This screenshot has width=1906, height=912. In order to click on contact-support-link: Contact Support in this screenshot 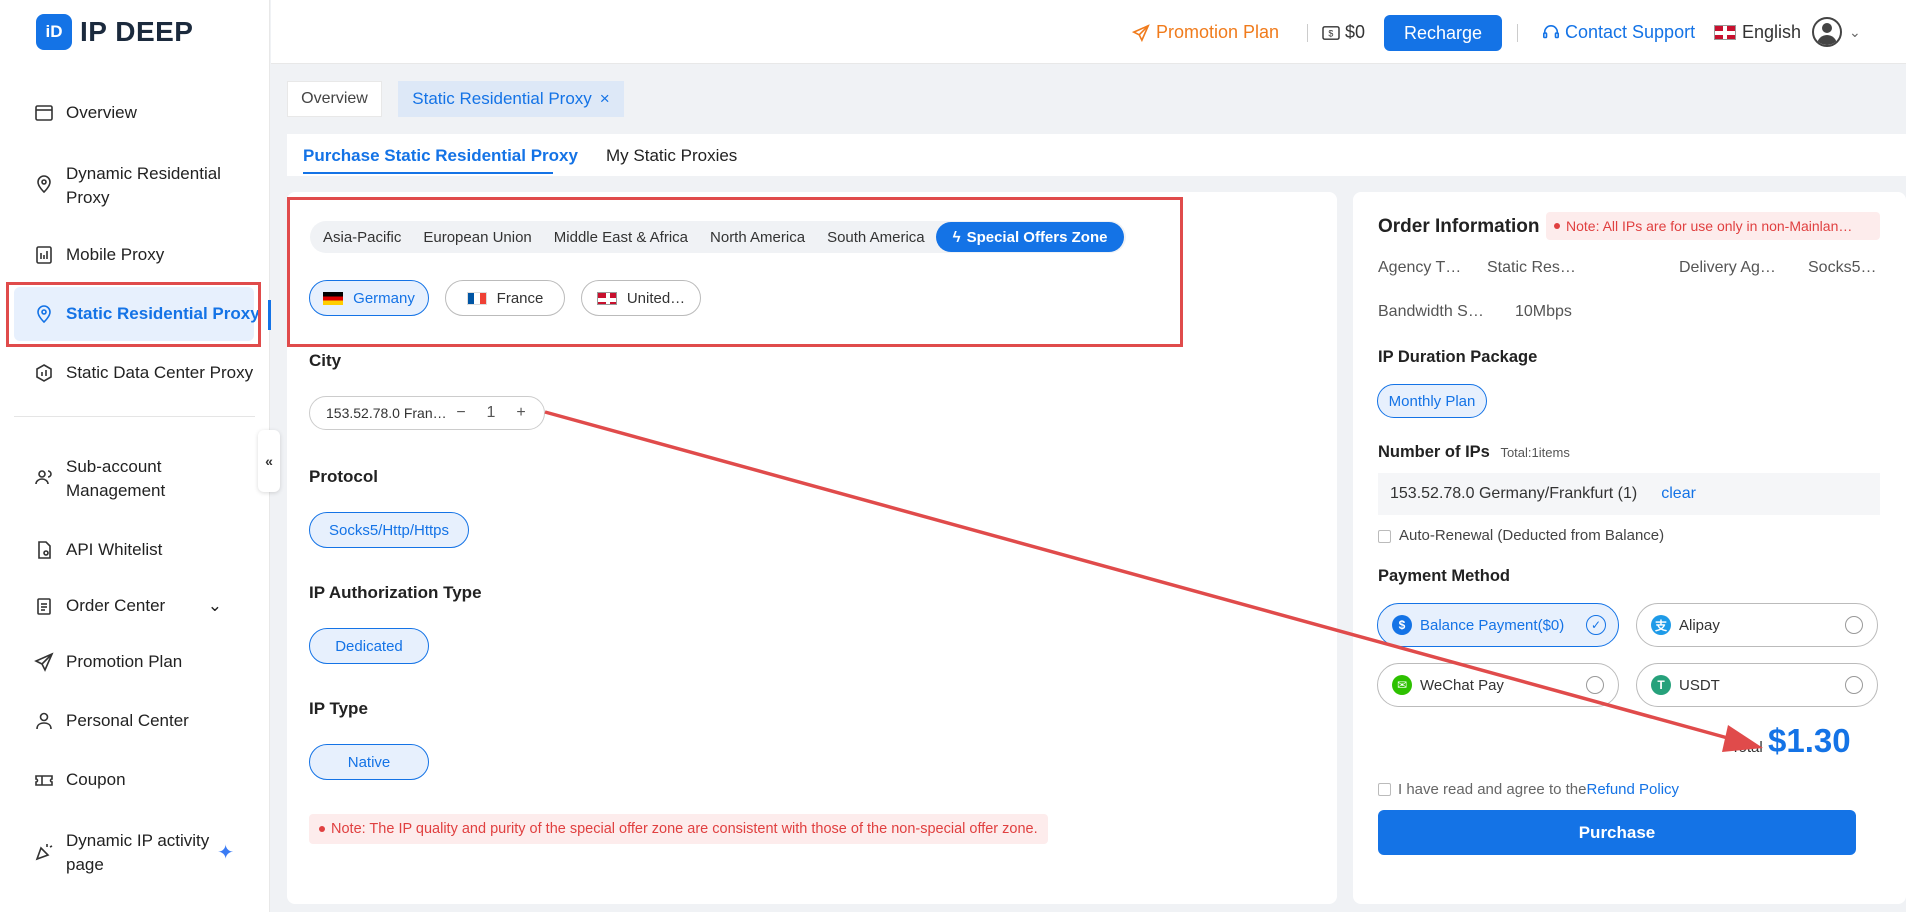, I will do `click(1618, 32)`.